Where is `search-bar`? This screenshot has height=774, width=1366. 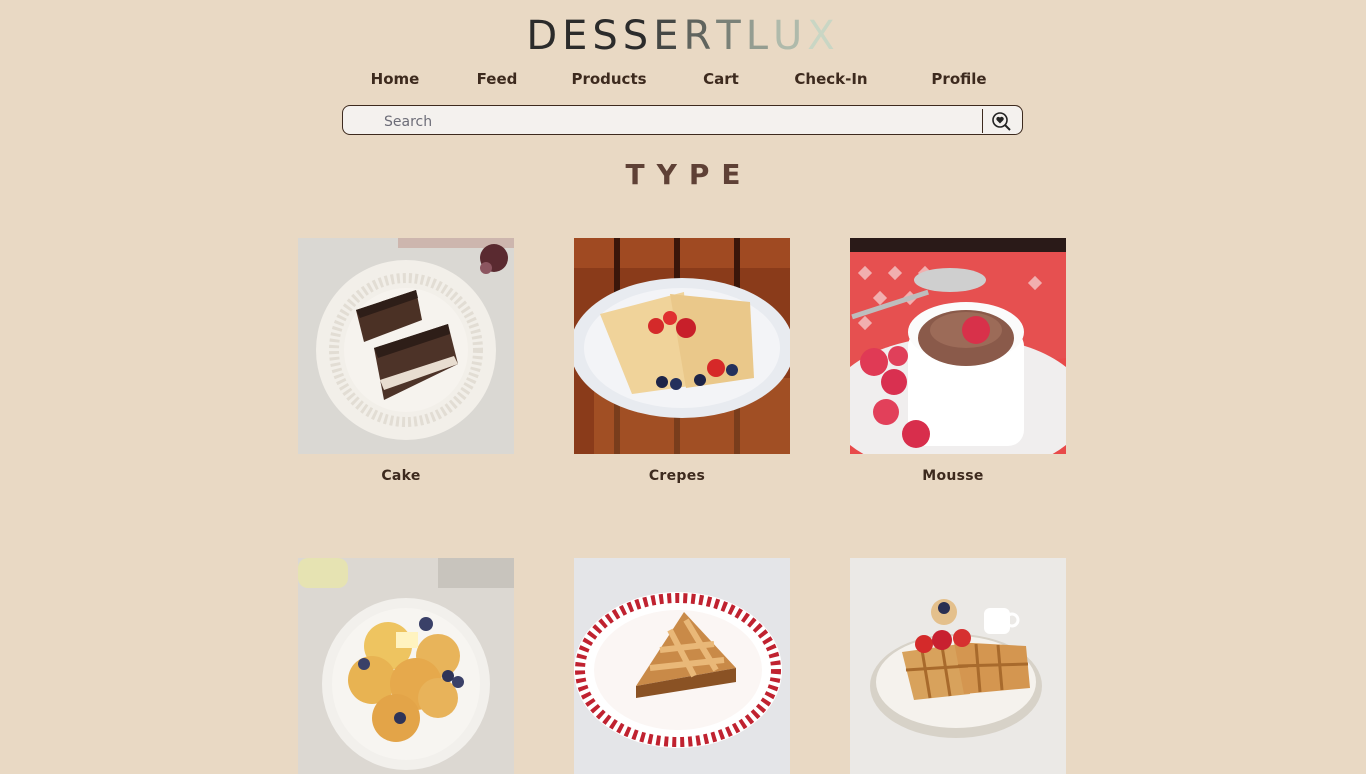
search-bar is located at coordinates (682, 120).